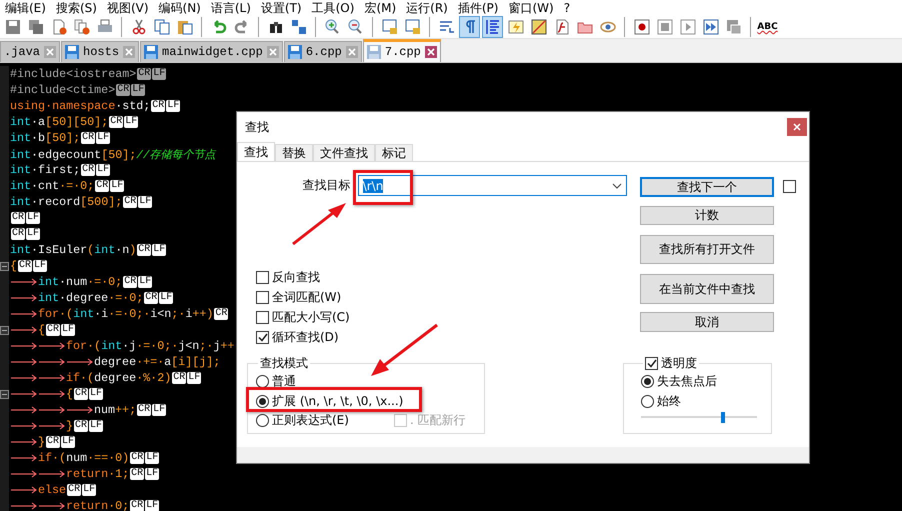 This screenshot has width=902, height=511. I want to click on code-text: int·edgecount[50];//存储每个节点, so click(113, 154).